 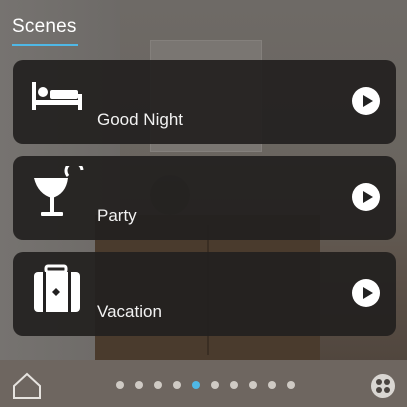 I want to click on page-indicator, so click(x=205, y=386).